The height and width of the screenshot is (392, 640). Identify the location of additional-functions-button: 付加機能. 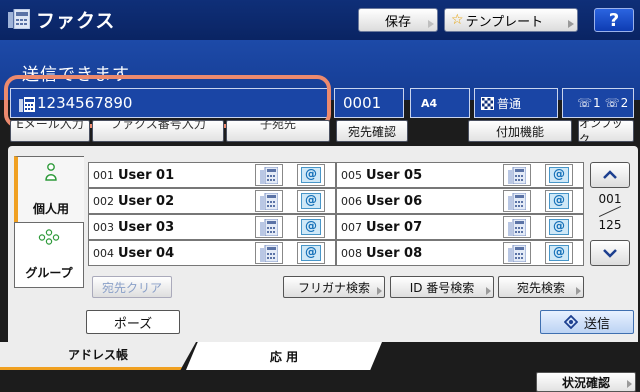
(520, 131).